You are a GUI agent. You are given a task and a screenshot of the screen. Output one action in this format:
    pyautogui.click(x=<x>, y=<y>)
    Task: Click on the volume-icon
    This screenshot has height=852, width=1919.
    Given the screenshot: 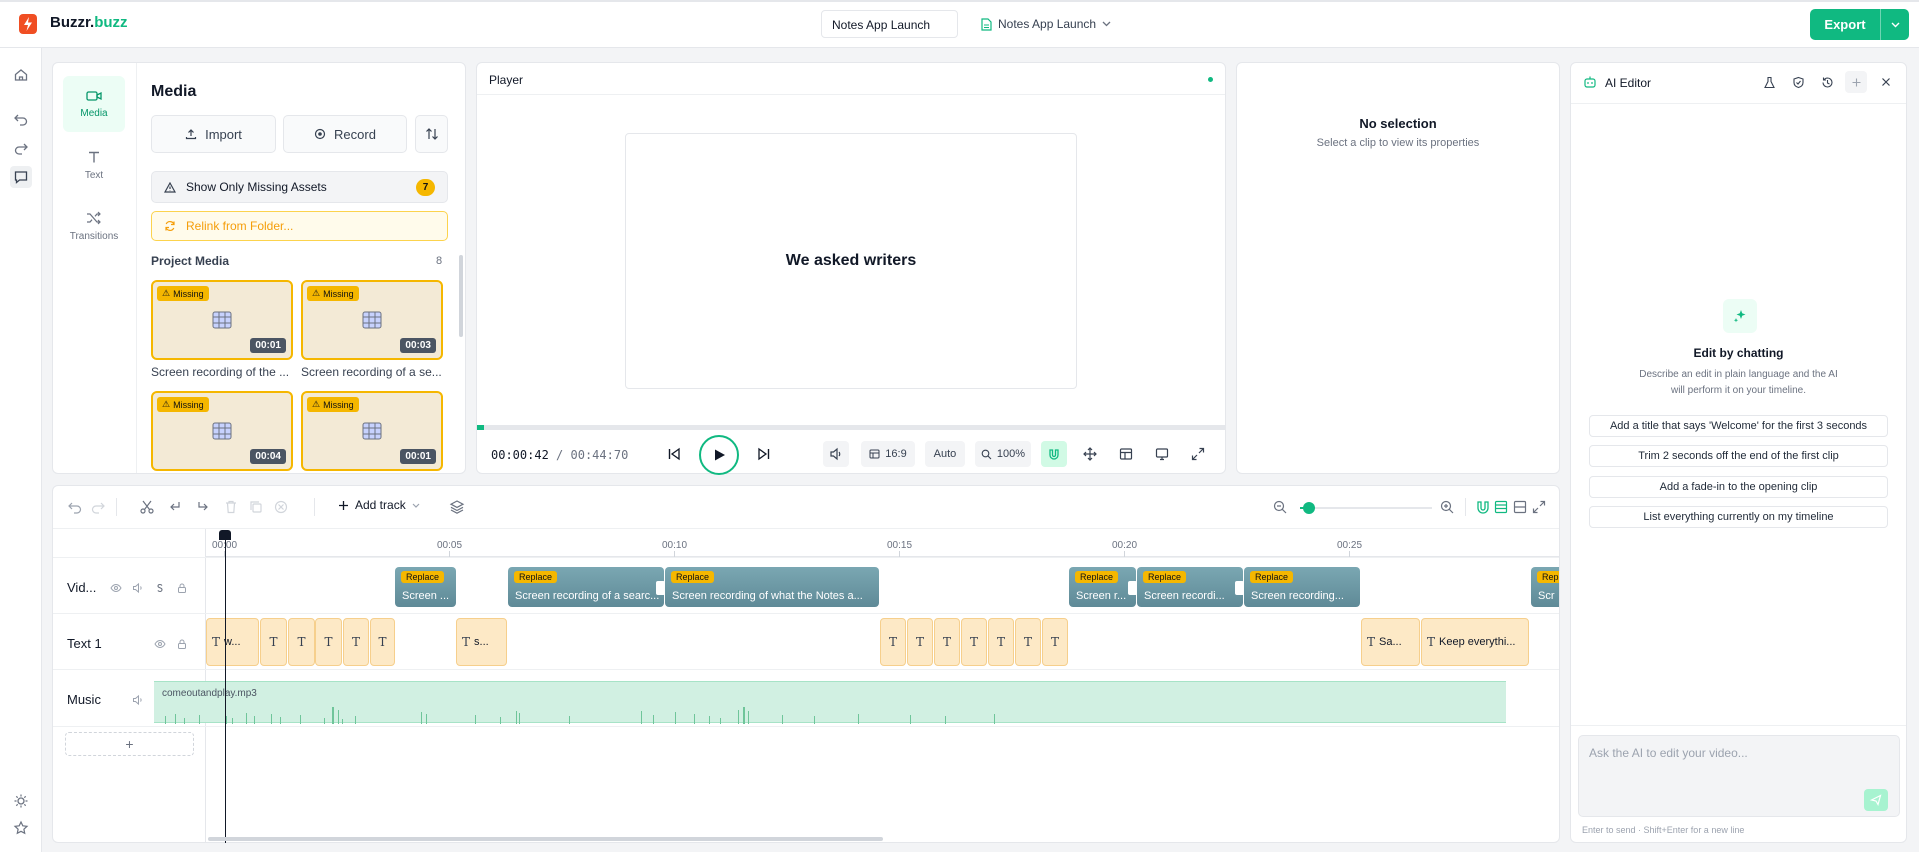 What is the action you would take?
    pyautogui.click(x=138, y=700)
    